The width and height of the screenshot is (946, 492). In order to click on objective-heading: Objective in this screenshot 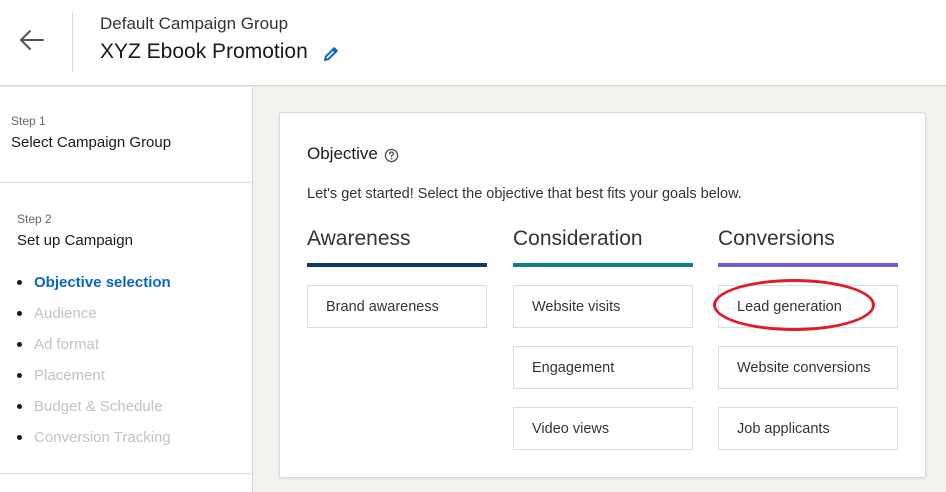, I will do `click(353, 154)`.